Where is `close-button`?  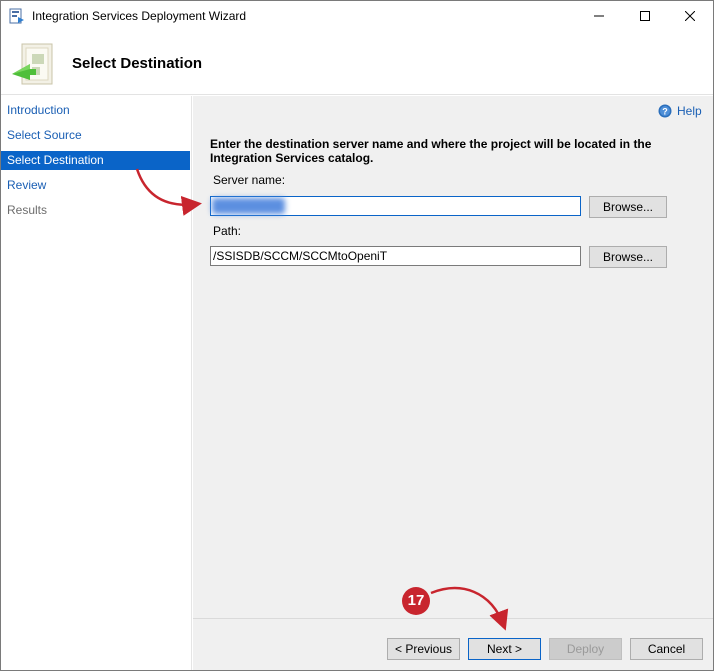
close-button is located at coordinates (690, 16).